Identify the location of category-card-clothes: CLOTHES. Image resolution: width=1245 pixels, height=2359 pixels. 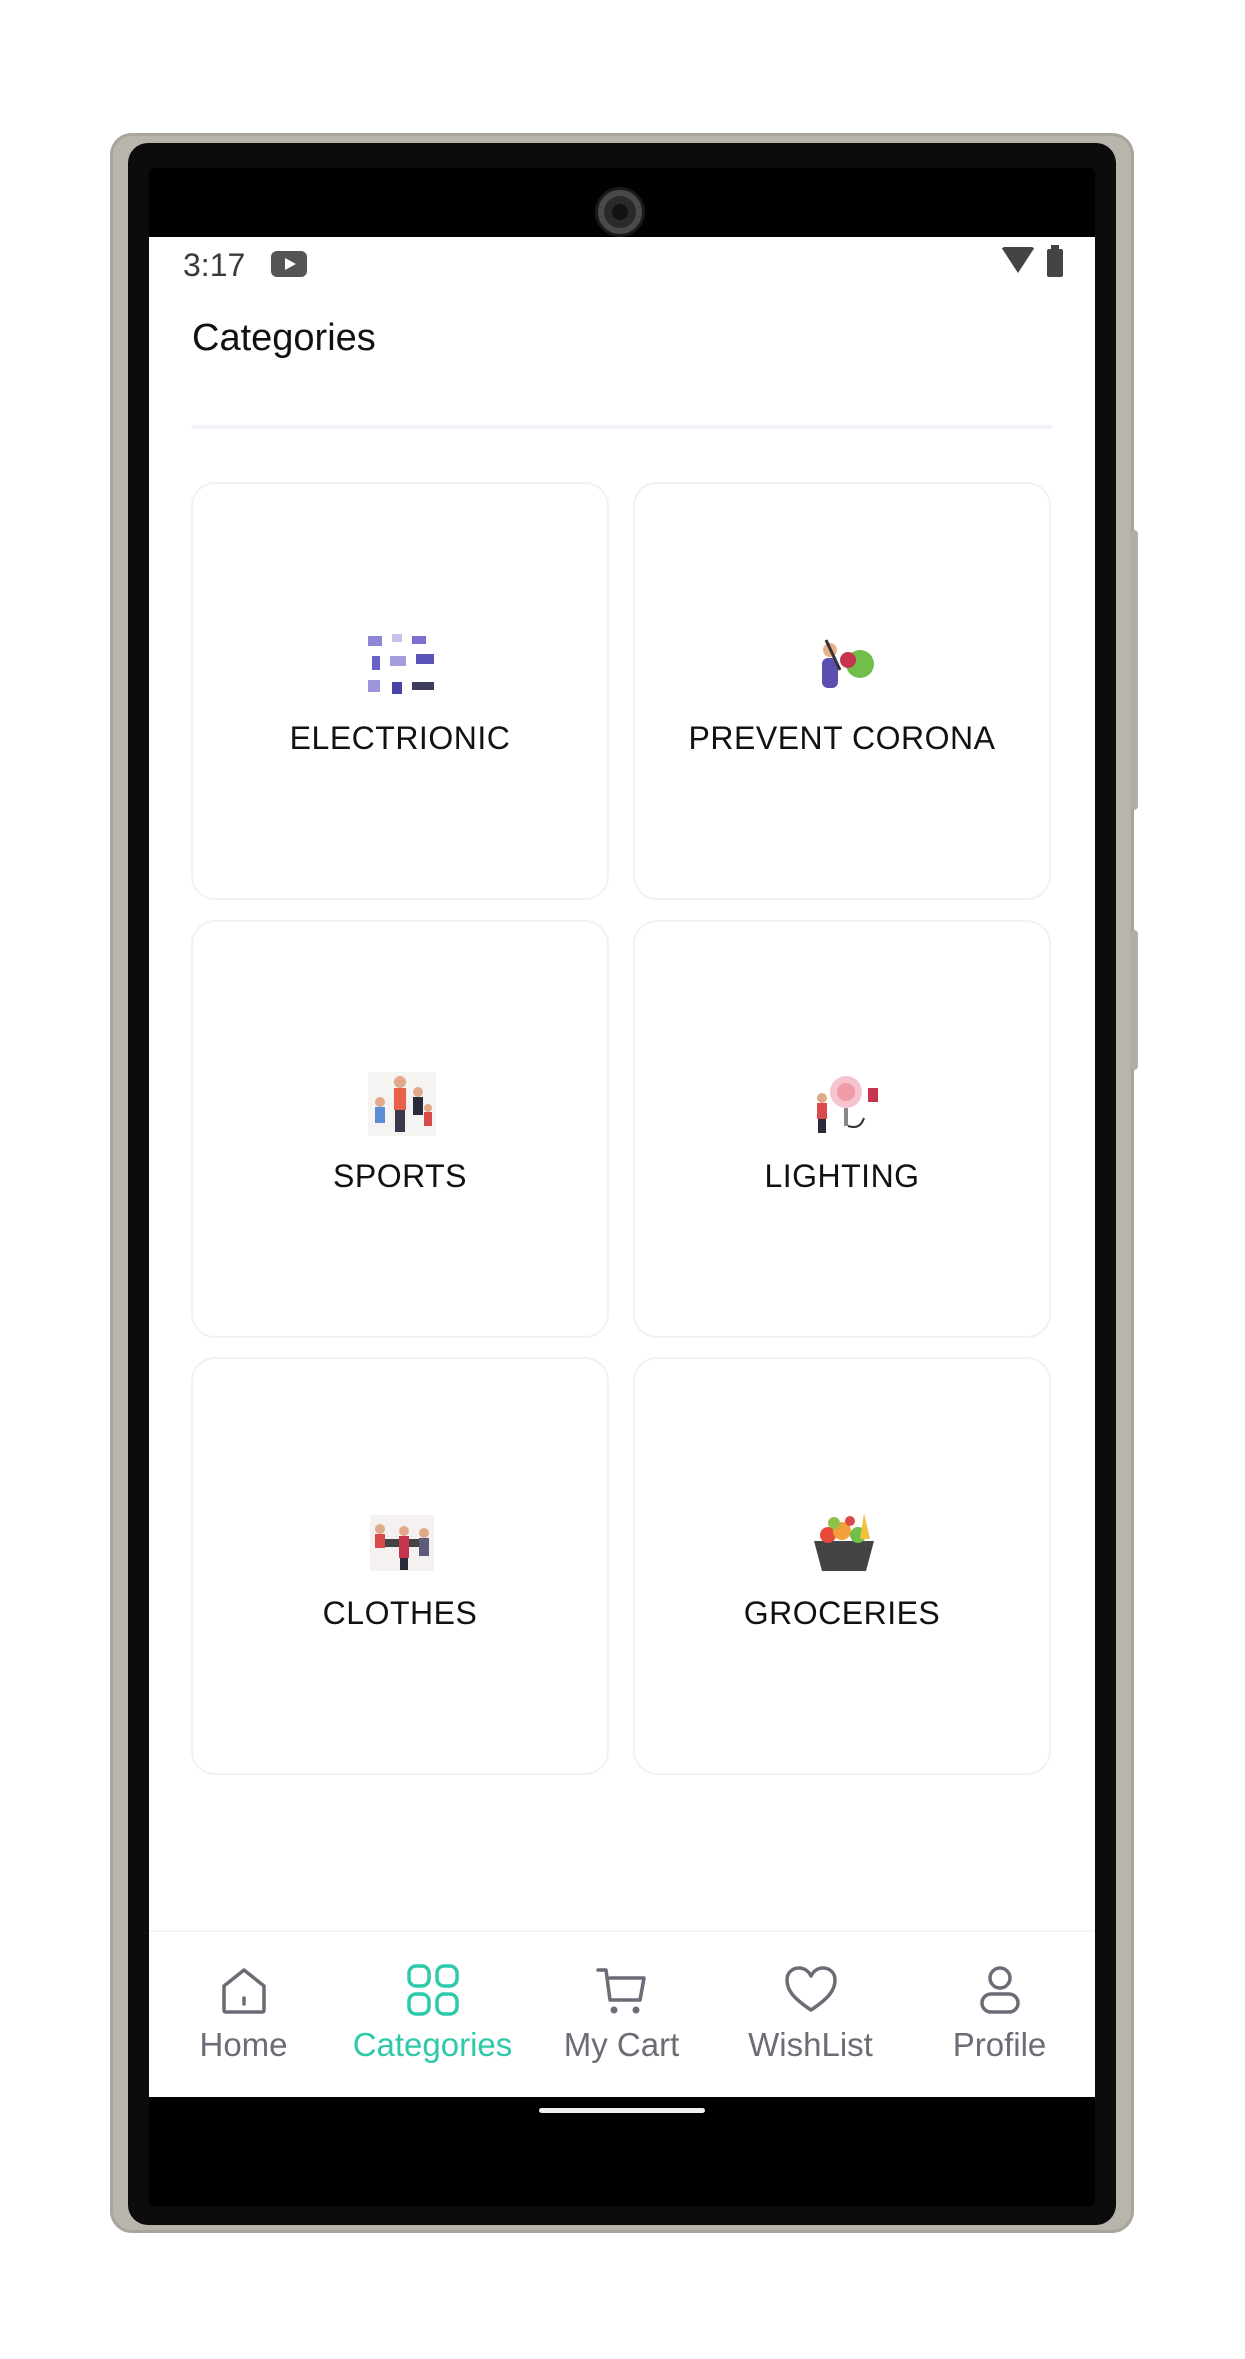
(400, 1566).